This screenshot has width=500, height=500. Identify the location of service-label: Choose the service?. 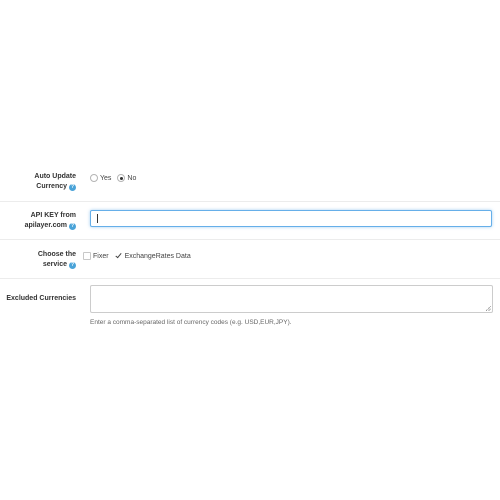
(38, 260).